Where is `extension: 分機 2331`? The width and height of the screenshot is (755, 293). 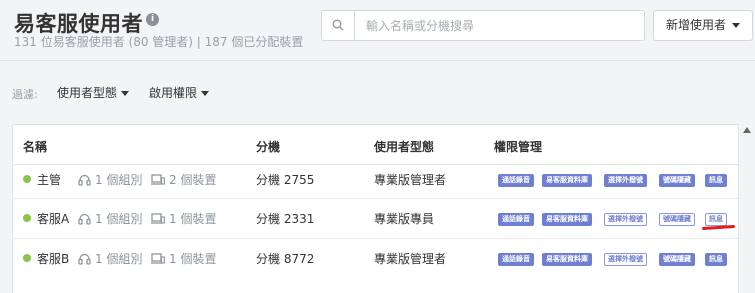
extension: 分機 2331 is located at coordinates (285, 219).